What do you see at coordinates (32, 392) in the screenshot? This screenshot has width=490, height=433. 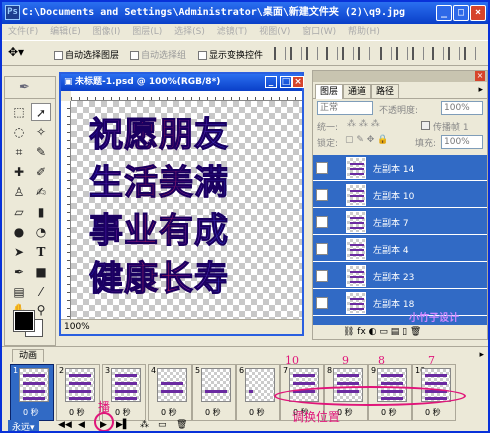 I see `animation-frame: 10 秒` at bounding box center [32, 392].